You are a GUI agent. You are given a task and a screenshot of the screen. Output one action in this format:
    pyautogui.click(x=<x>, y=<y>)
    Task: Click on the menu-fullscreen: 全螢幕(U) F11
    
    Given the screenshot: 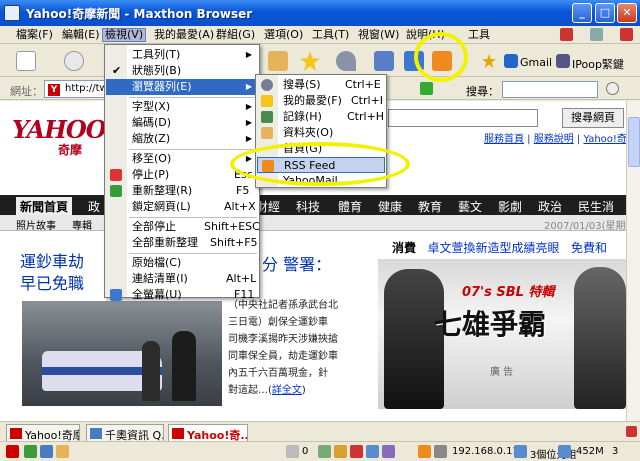 What is the action you would take?
    pyautogui.click(x=182, y=295)
    